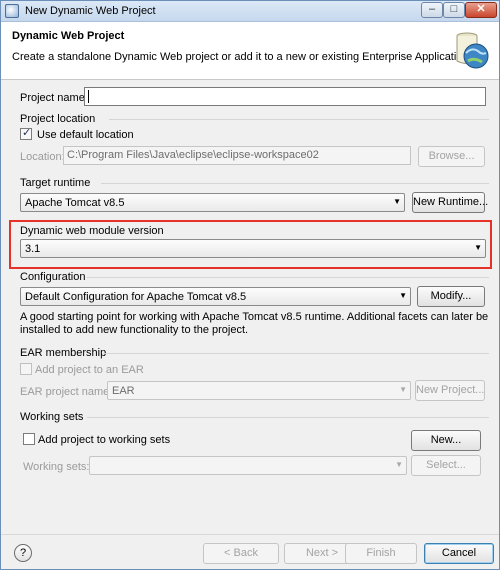 This screenshot has width=500, height=570. I want to click on add-to-working-sets-label: Add project to working sets, so click(104, 440).